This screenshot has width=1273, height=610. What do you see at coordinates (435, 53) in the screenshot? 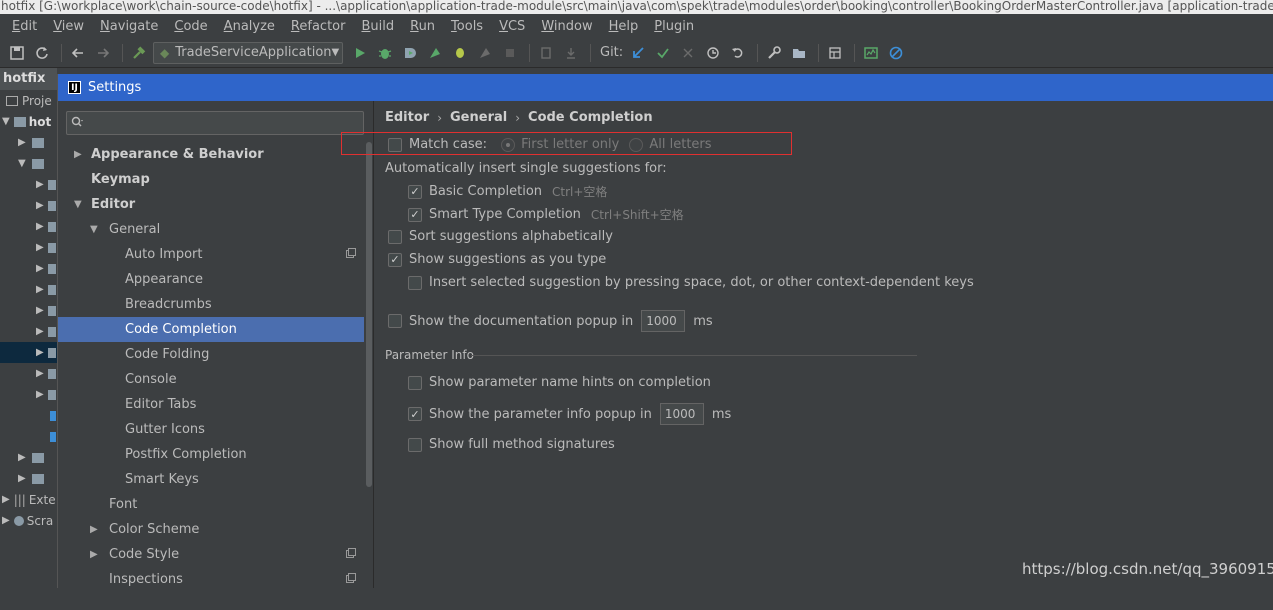
I see `profile-icon` at bounding box center [435, 53].